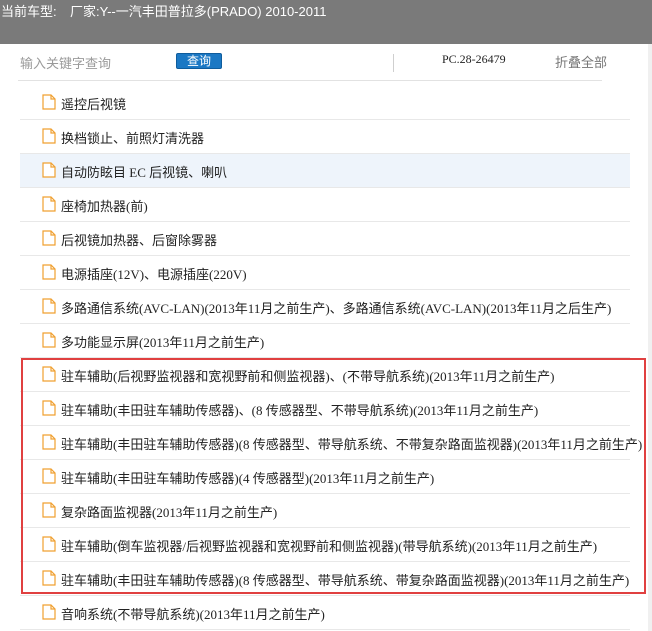  I want to click on car-model-label: 当前车型:, so click(29, 11).